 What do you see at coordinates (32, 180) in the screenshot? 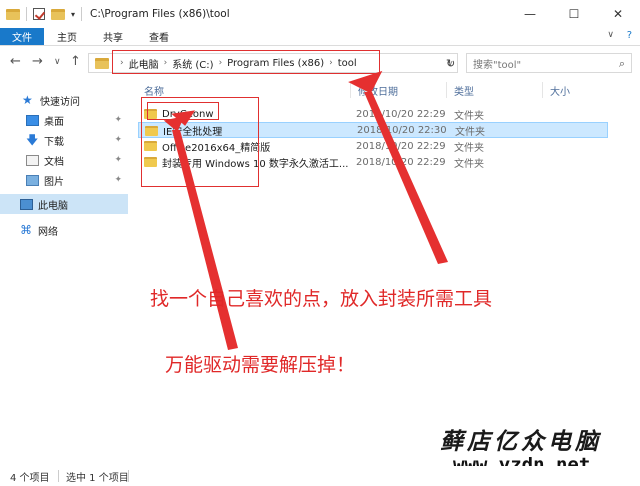
I see `pictures-icon` at bounding box center [32, 180].